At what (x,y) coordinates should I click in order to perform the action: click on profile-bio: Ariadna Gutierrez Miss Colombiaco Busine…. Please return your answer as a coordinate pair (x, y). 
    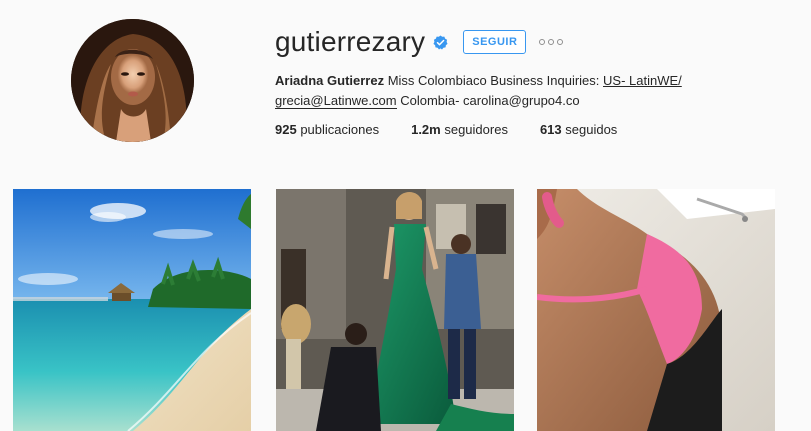
    Looking at the image, I should click on (510, 91).